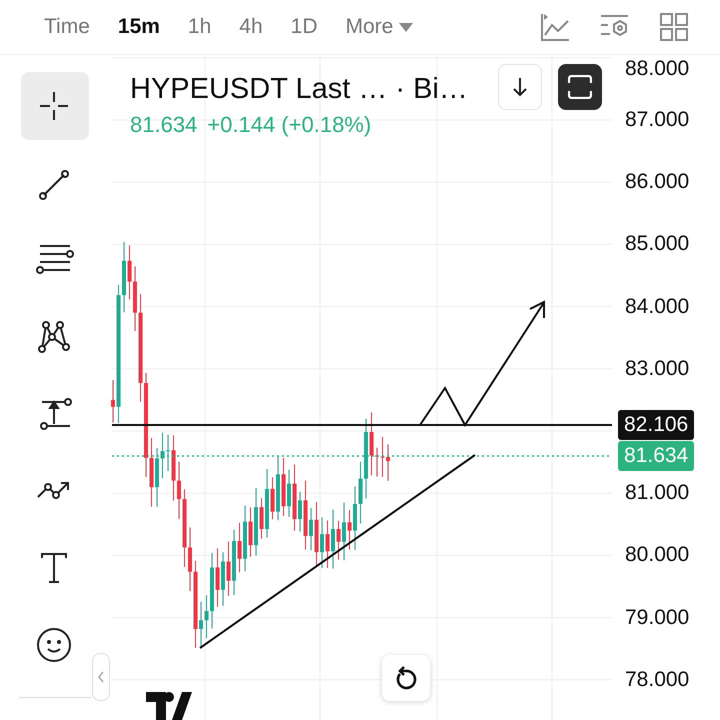 This screenshot has width=720, height=720. I want to click on price-axis-label: 84.000, so click(657, 306).